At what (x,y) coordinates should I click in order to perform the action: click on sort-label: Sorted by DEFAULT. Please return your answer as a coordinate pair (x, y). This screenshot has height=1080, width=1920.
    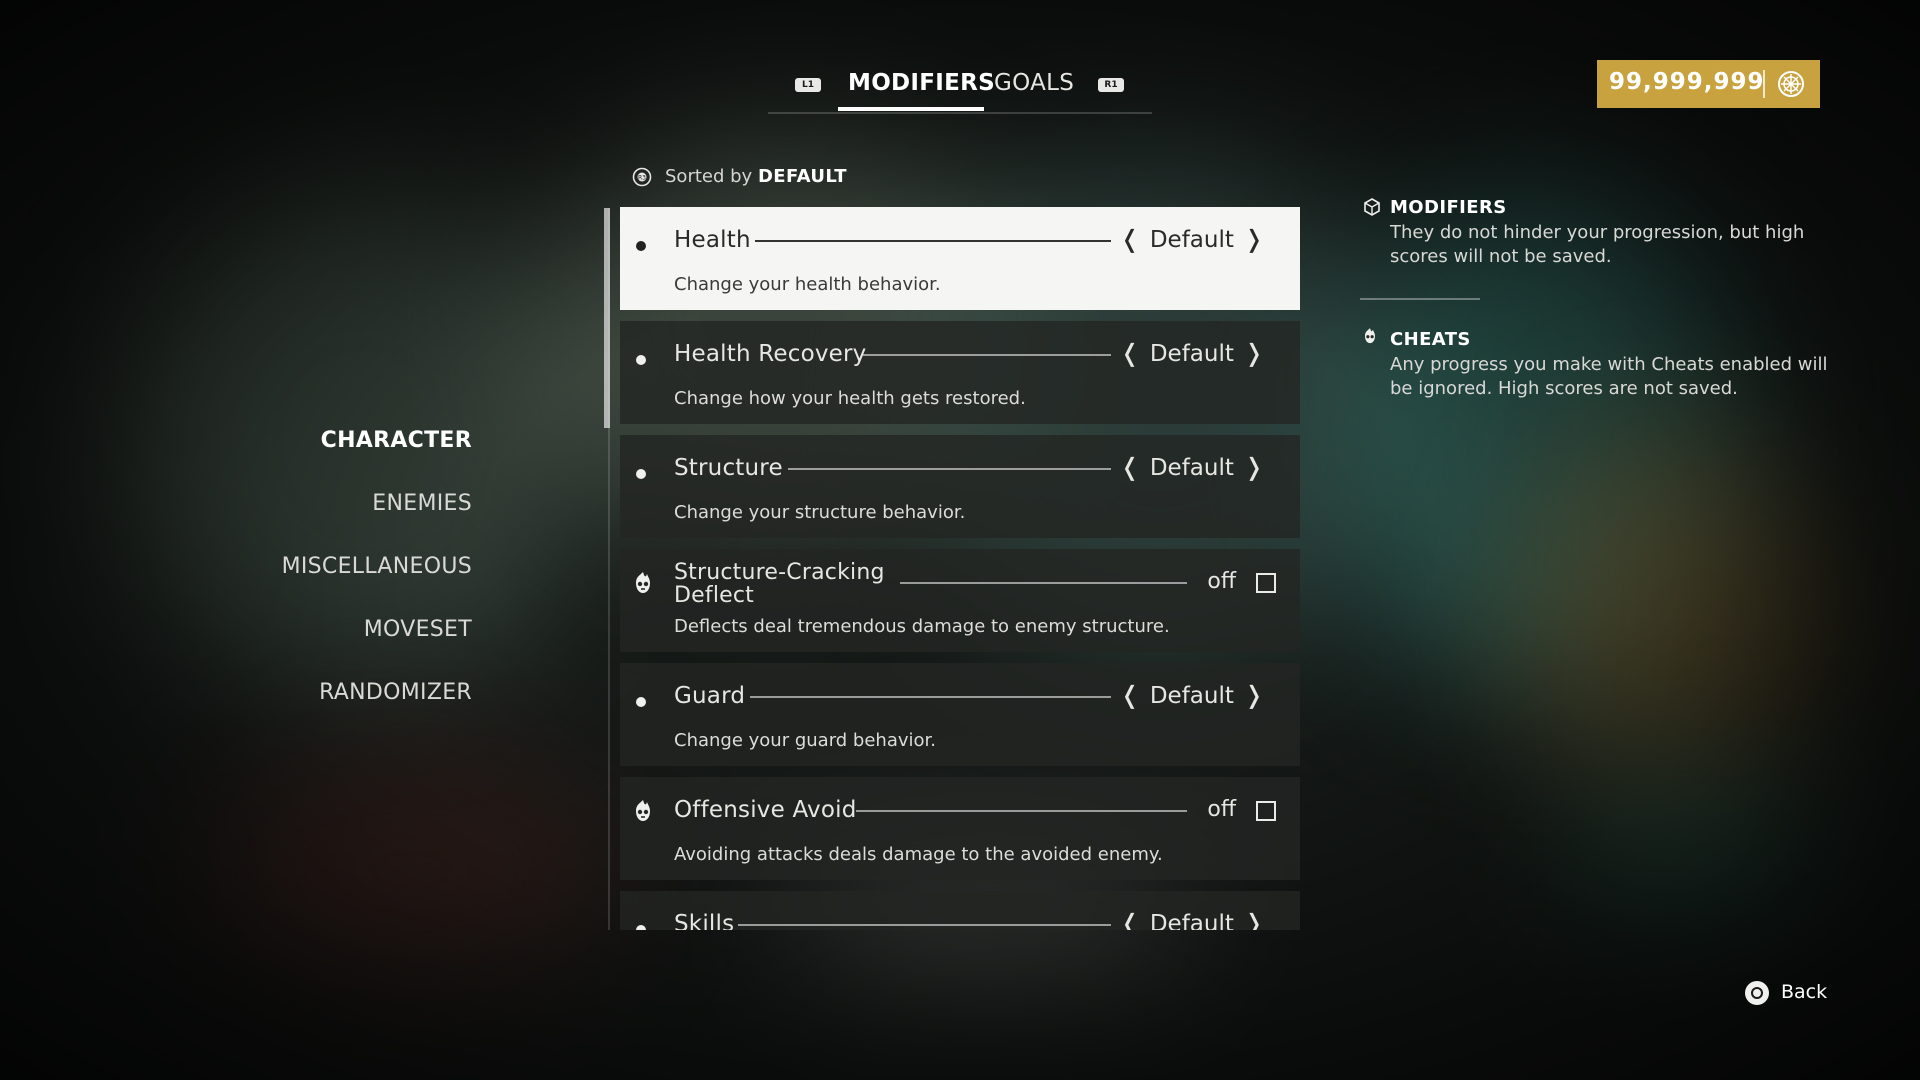
    Looking at the image, I should click on (756, 176).